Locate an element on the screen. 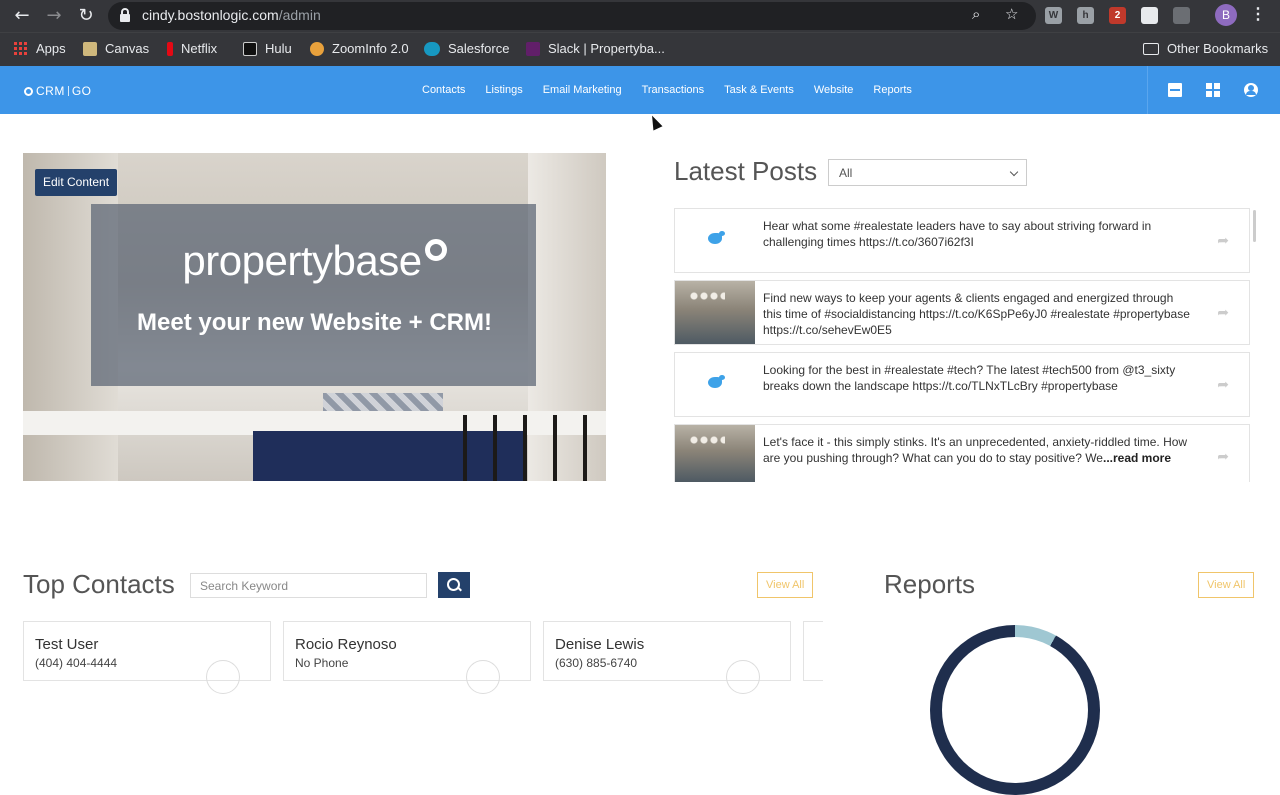 This screenshot has width=1280, height=795. nav-task-events: Task & Events is located at coordinates (759, 90).